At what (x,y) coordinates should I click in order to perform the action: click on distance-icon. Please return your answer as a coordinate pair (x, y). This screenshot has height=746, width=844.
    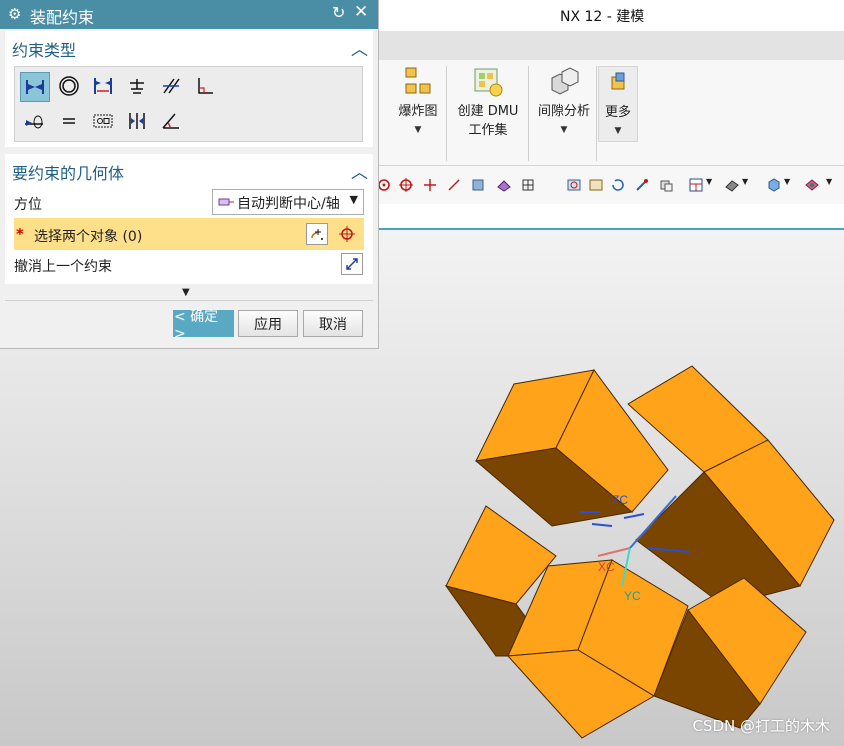
    Looking at the image, I should click on (103, 86).